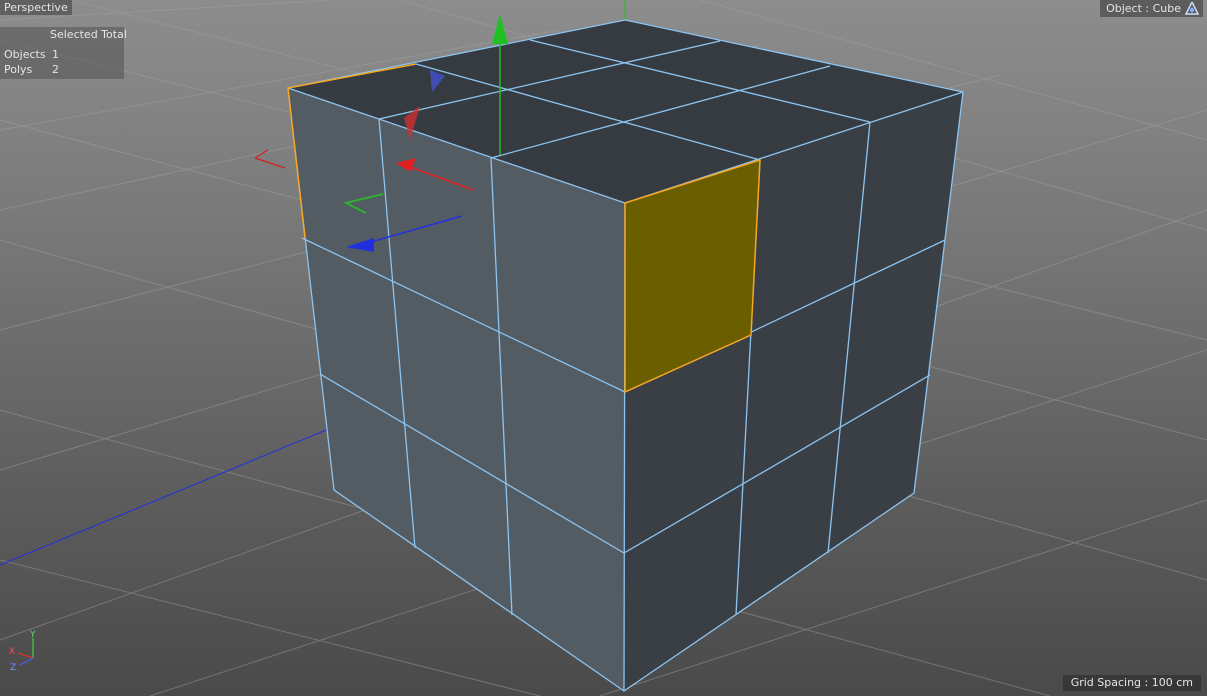  What do you see at coordinates (88, 34) in the screenshot?
I see `stats-header: Selected Total` at bounding box center [88, 34].